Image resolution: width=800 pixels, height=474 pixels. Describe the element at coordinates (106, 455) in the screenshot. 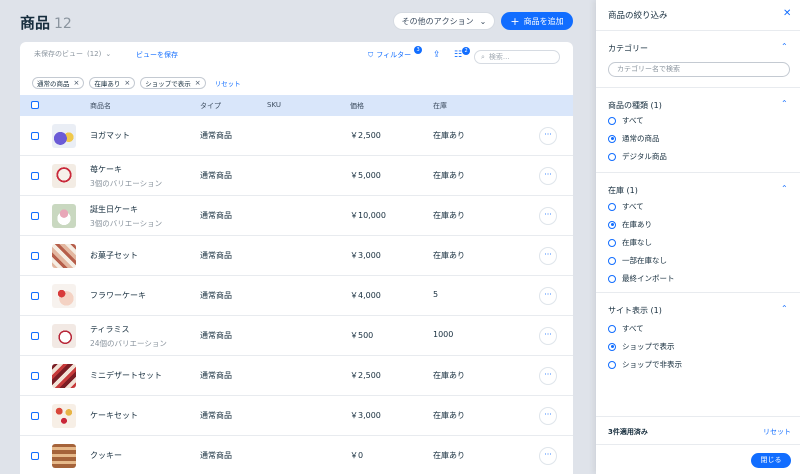

I see `product-name: クッキー` at that location.